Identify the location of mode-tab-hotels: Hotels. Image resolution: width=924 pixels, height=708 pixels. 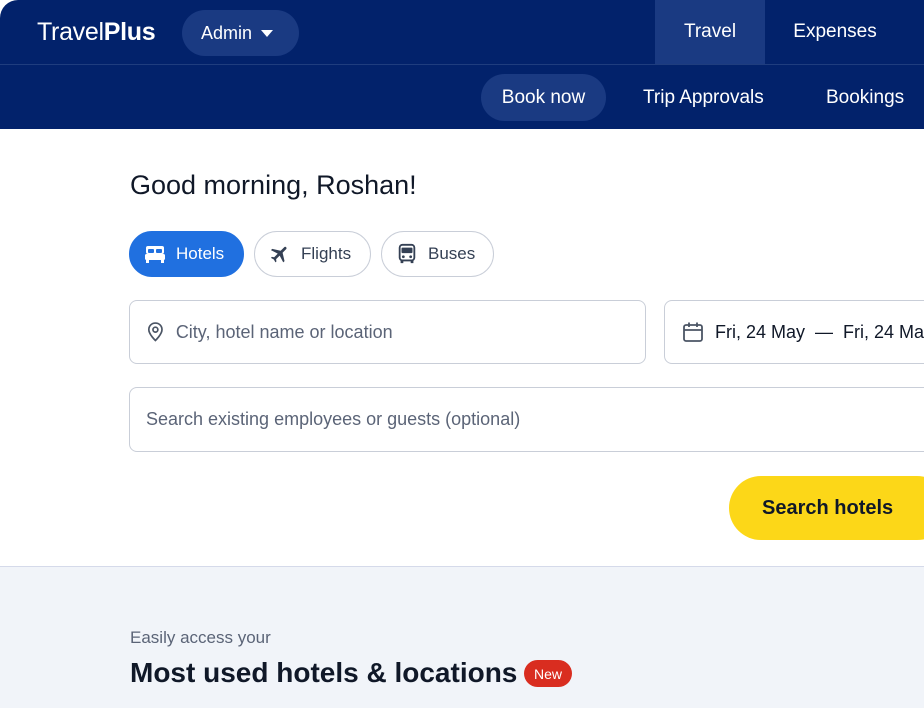
(186, 254).